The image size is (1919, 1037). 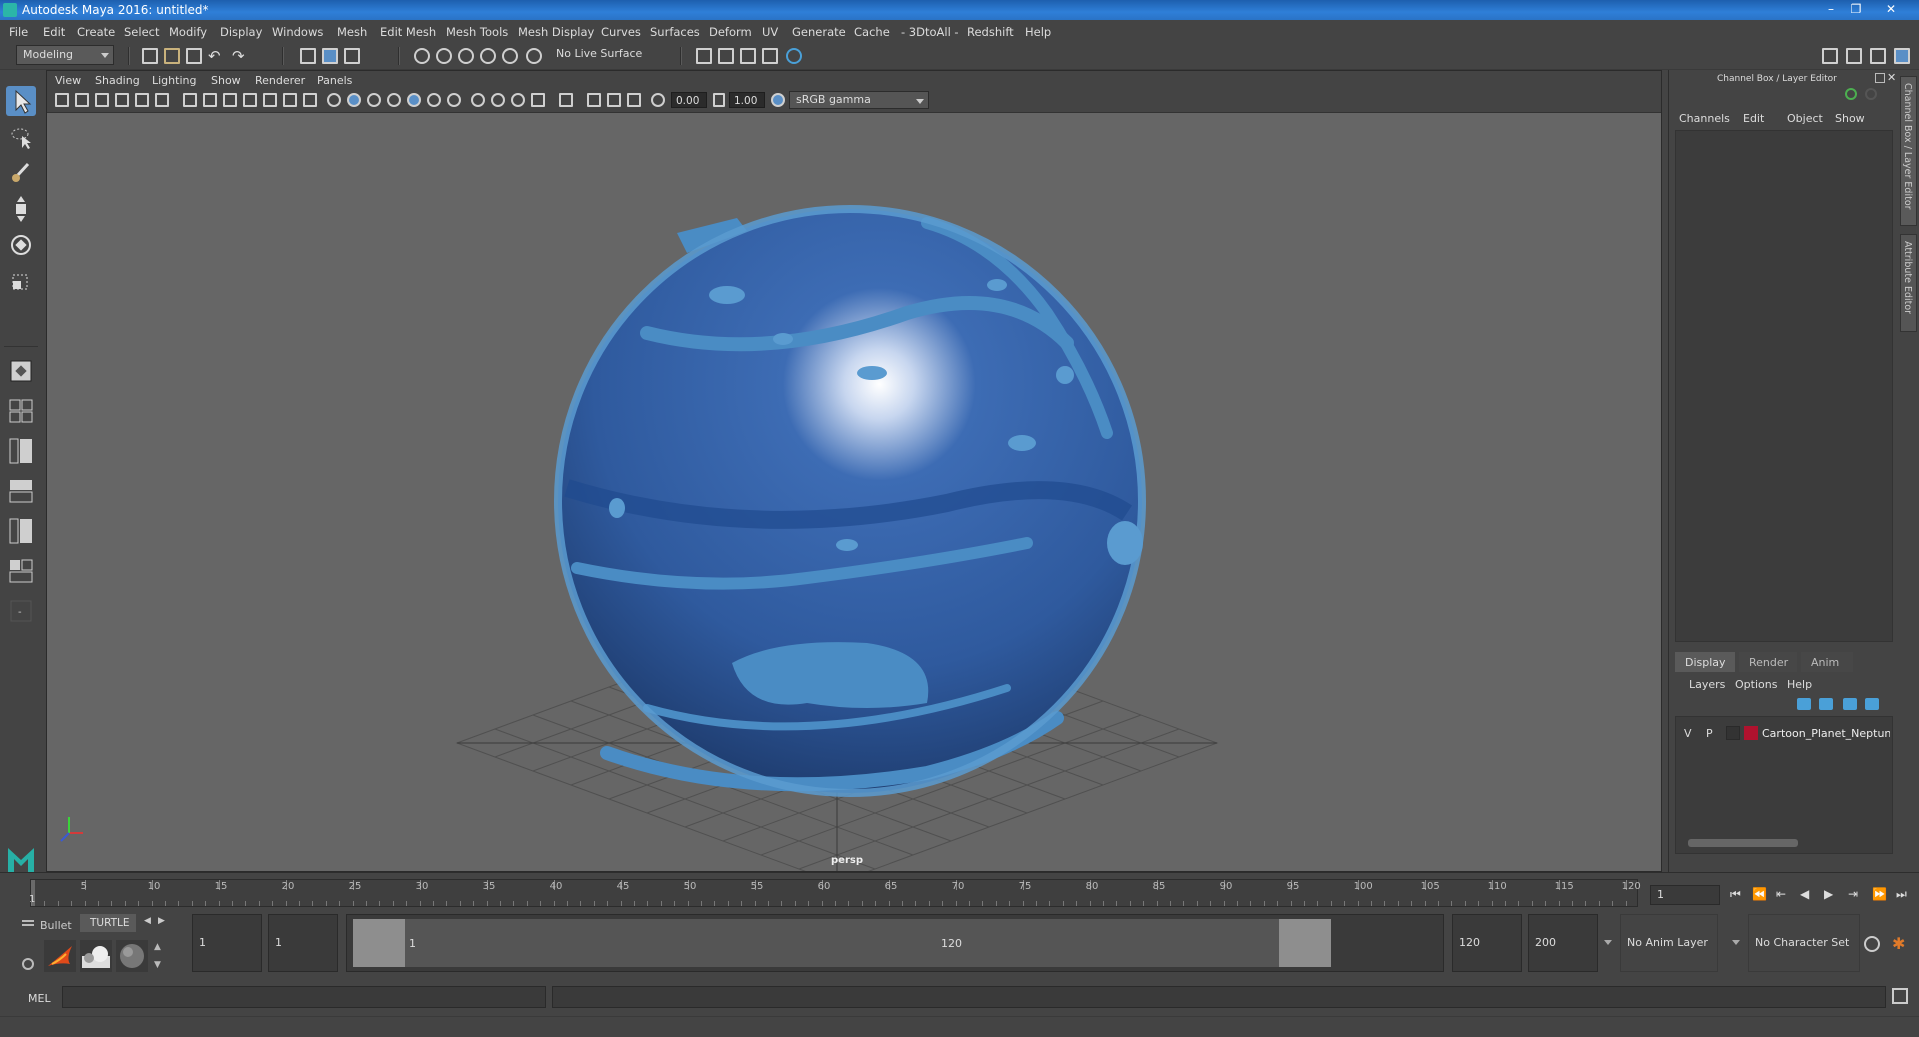 What do you see at coordinates (157, 965) in the screenshot?
I see `shelf-scroll-down-icon: ▼` at bounding box center [157, 965].